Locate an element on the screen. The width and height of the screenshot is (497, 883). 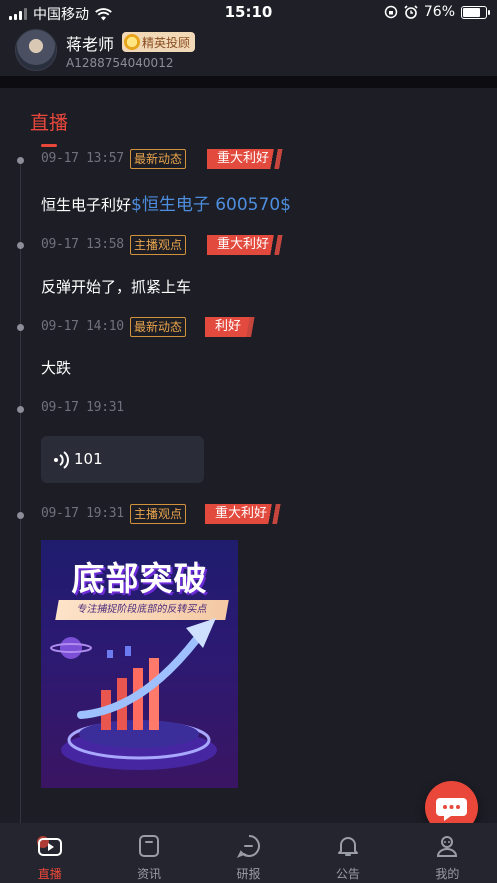
tab-profile: 我的 is located at coordinates (447, 853).